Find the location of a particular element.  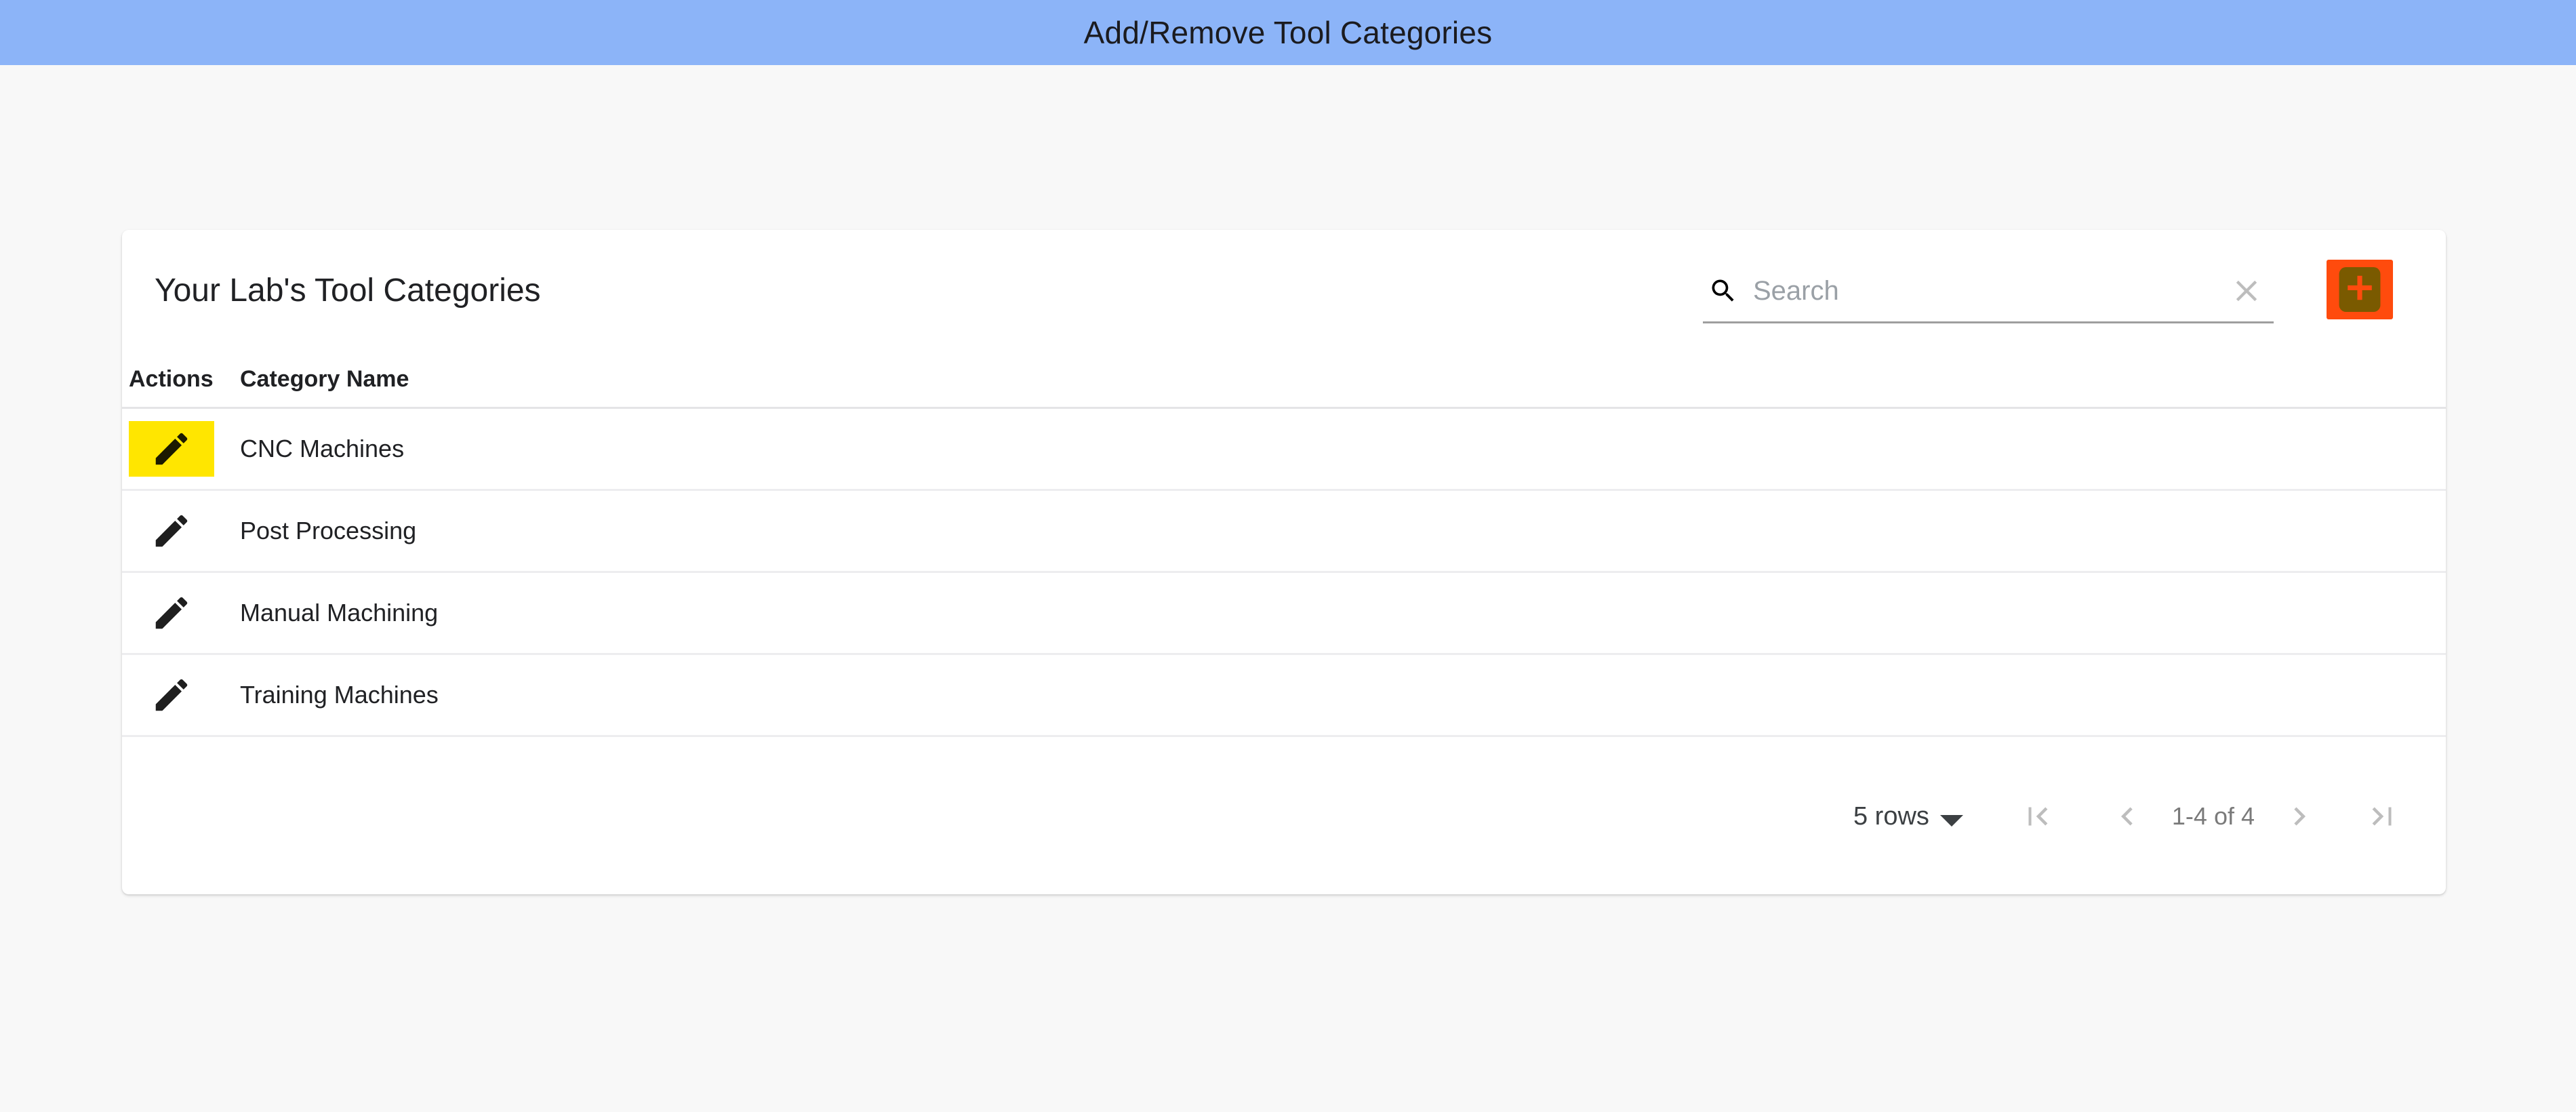

cell-category-name: Manual Machining is located at coordinates (339, 613).